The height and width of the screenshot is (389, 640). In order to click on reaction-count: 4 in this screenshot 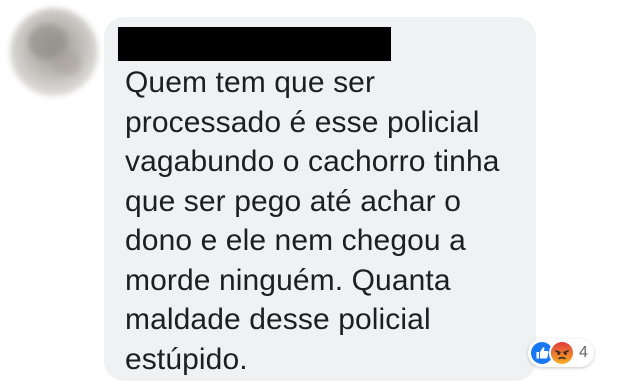, I will do `click(583, 353)`.